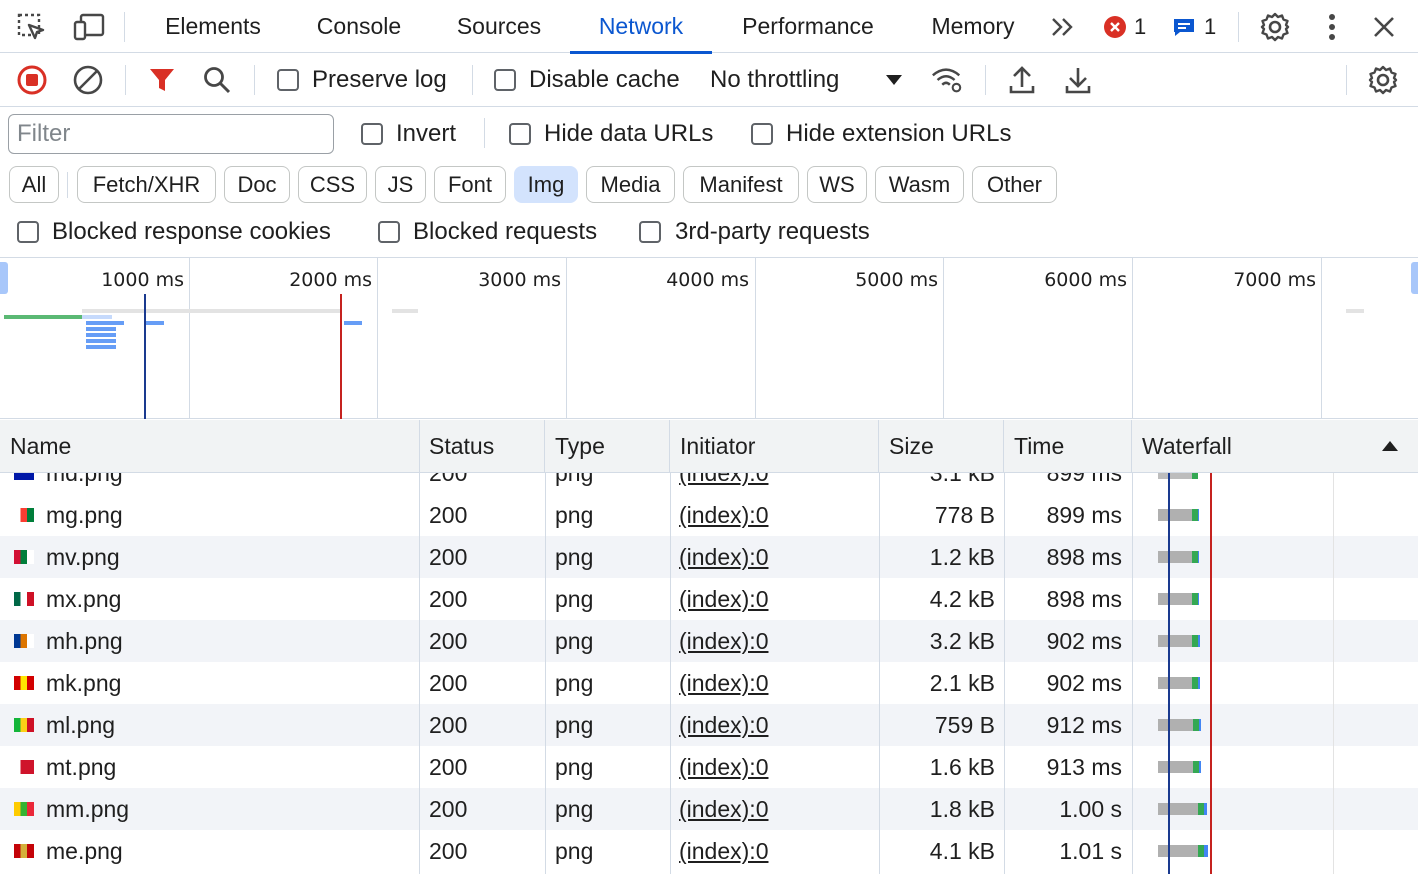  Describe the element at coordinates (146, 184) in the screenshot. I see `filter-chip-fetch-xhr: Fetch/XHR` at that location.